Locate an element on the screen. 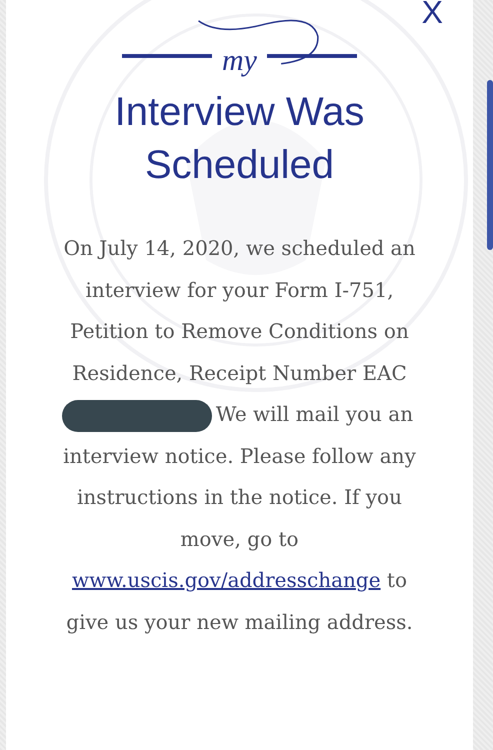 The height and width of the screenshot is (750, 493). address-change-link: www.uscis.gov/addresschange is located at coordinates (226, 580).